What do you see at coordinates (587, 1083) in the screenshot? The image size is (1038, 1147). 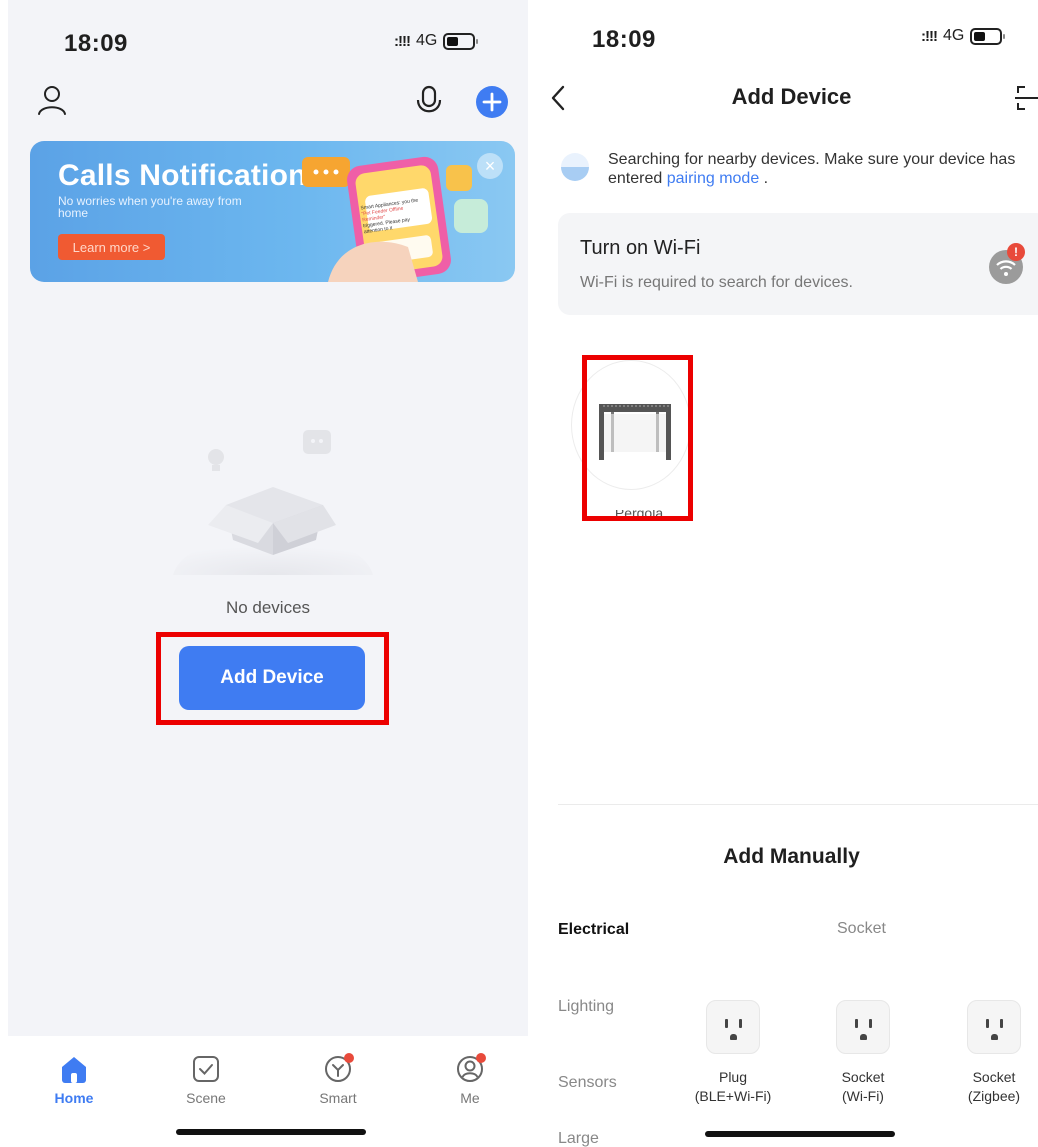 I see `category-sensors: Sensors` at bounding box center [587, 1083].